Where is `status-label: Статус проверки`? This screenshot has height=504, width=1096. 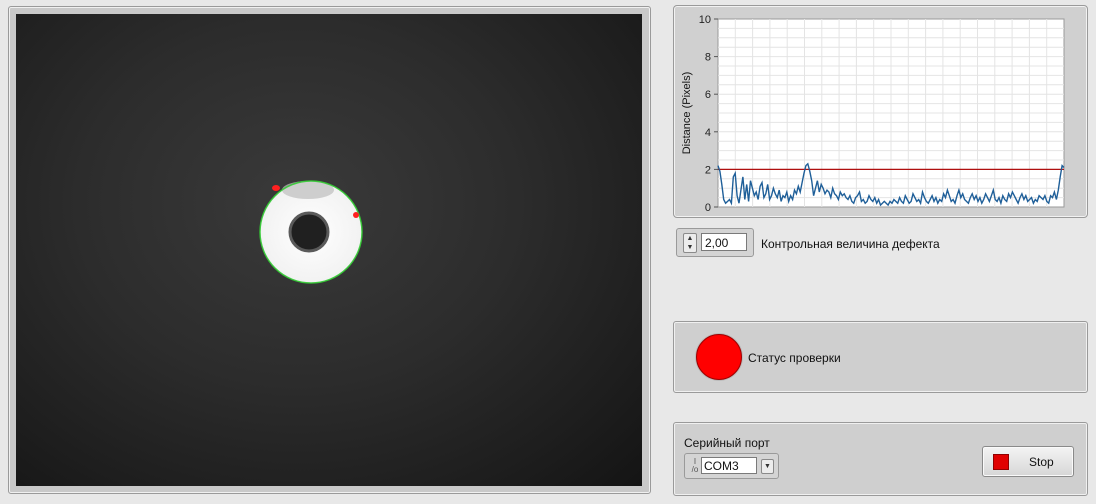 status-label: Статус проверки is located at coordinates (794, 358).